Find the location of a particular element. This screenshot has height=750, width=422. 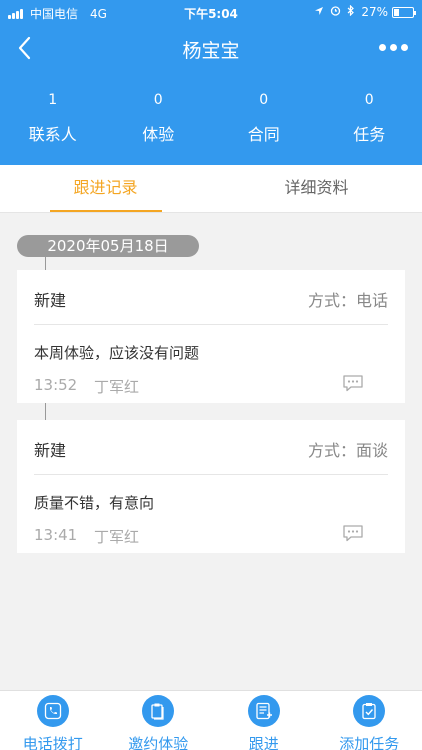

action-invite-experience: 邀约体验 is located at coordinates (159, 720).